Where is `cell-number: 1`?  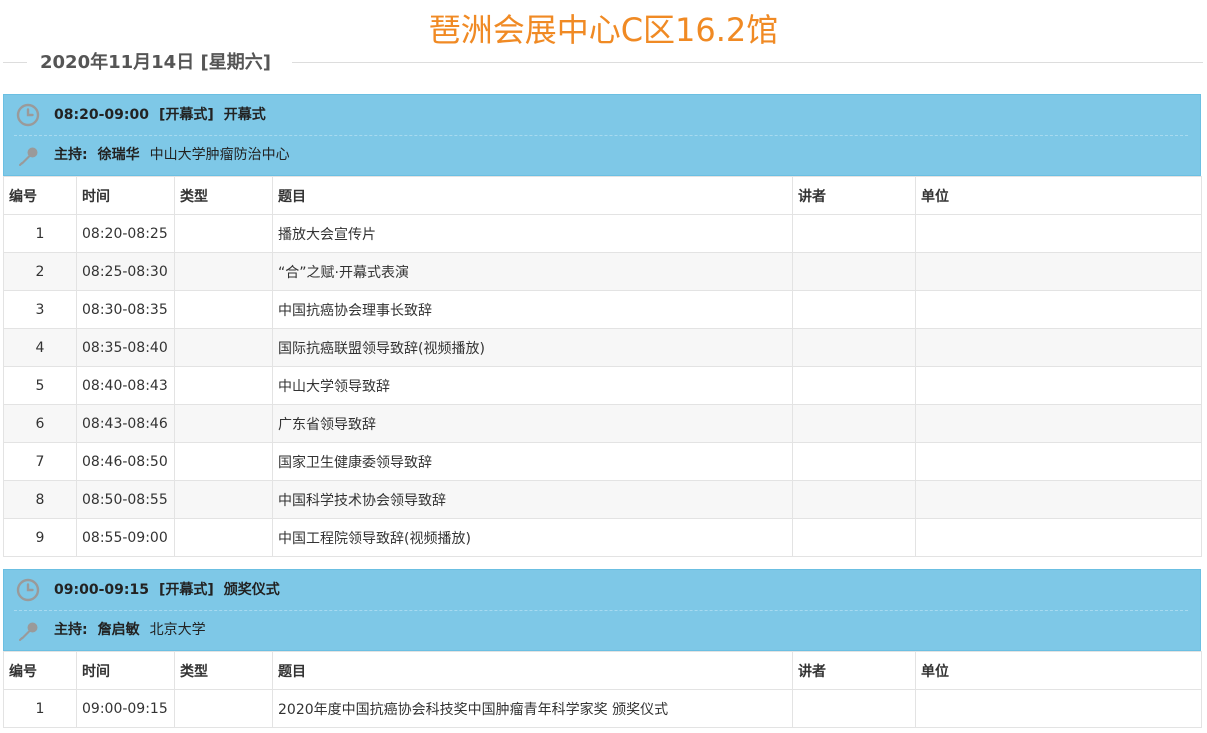
cell-number: 1 is located at coordinates (40, 708).